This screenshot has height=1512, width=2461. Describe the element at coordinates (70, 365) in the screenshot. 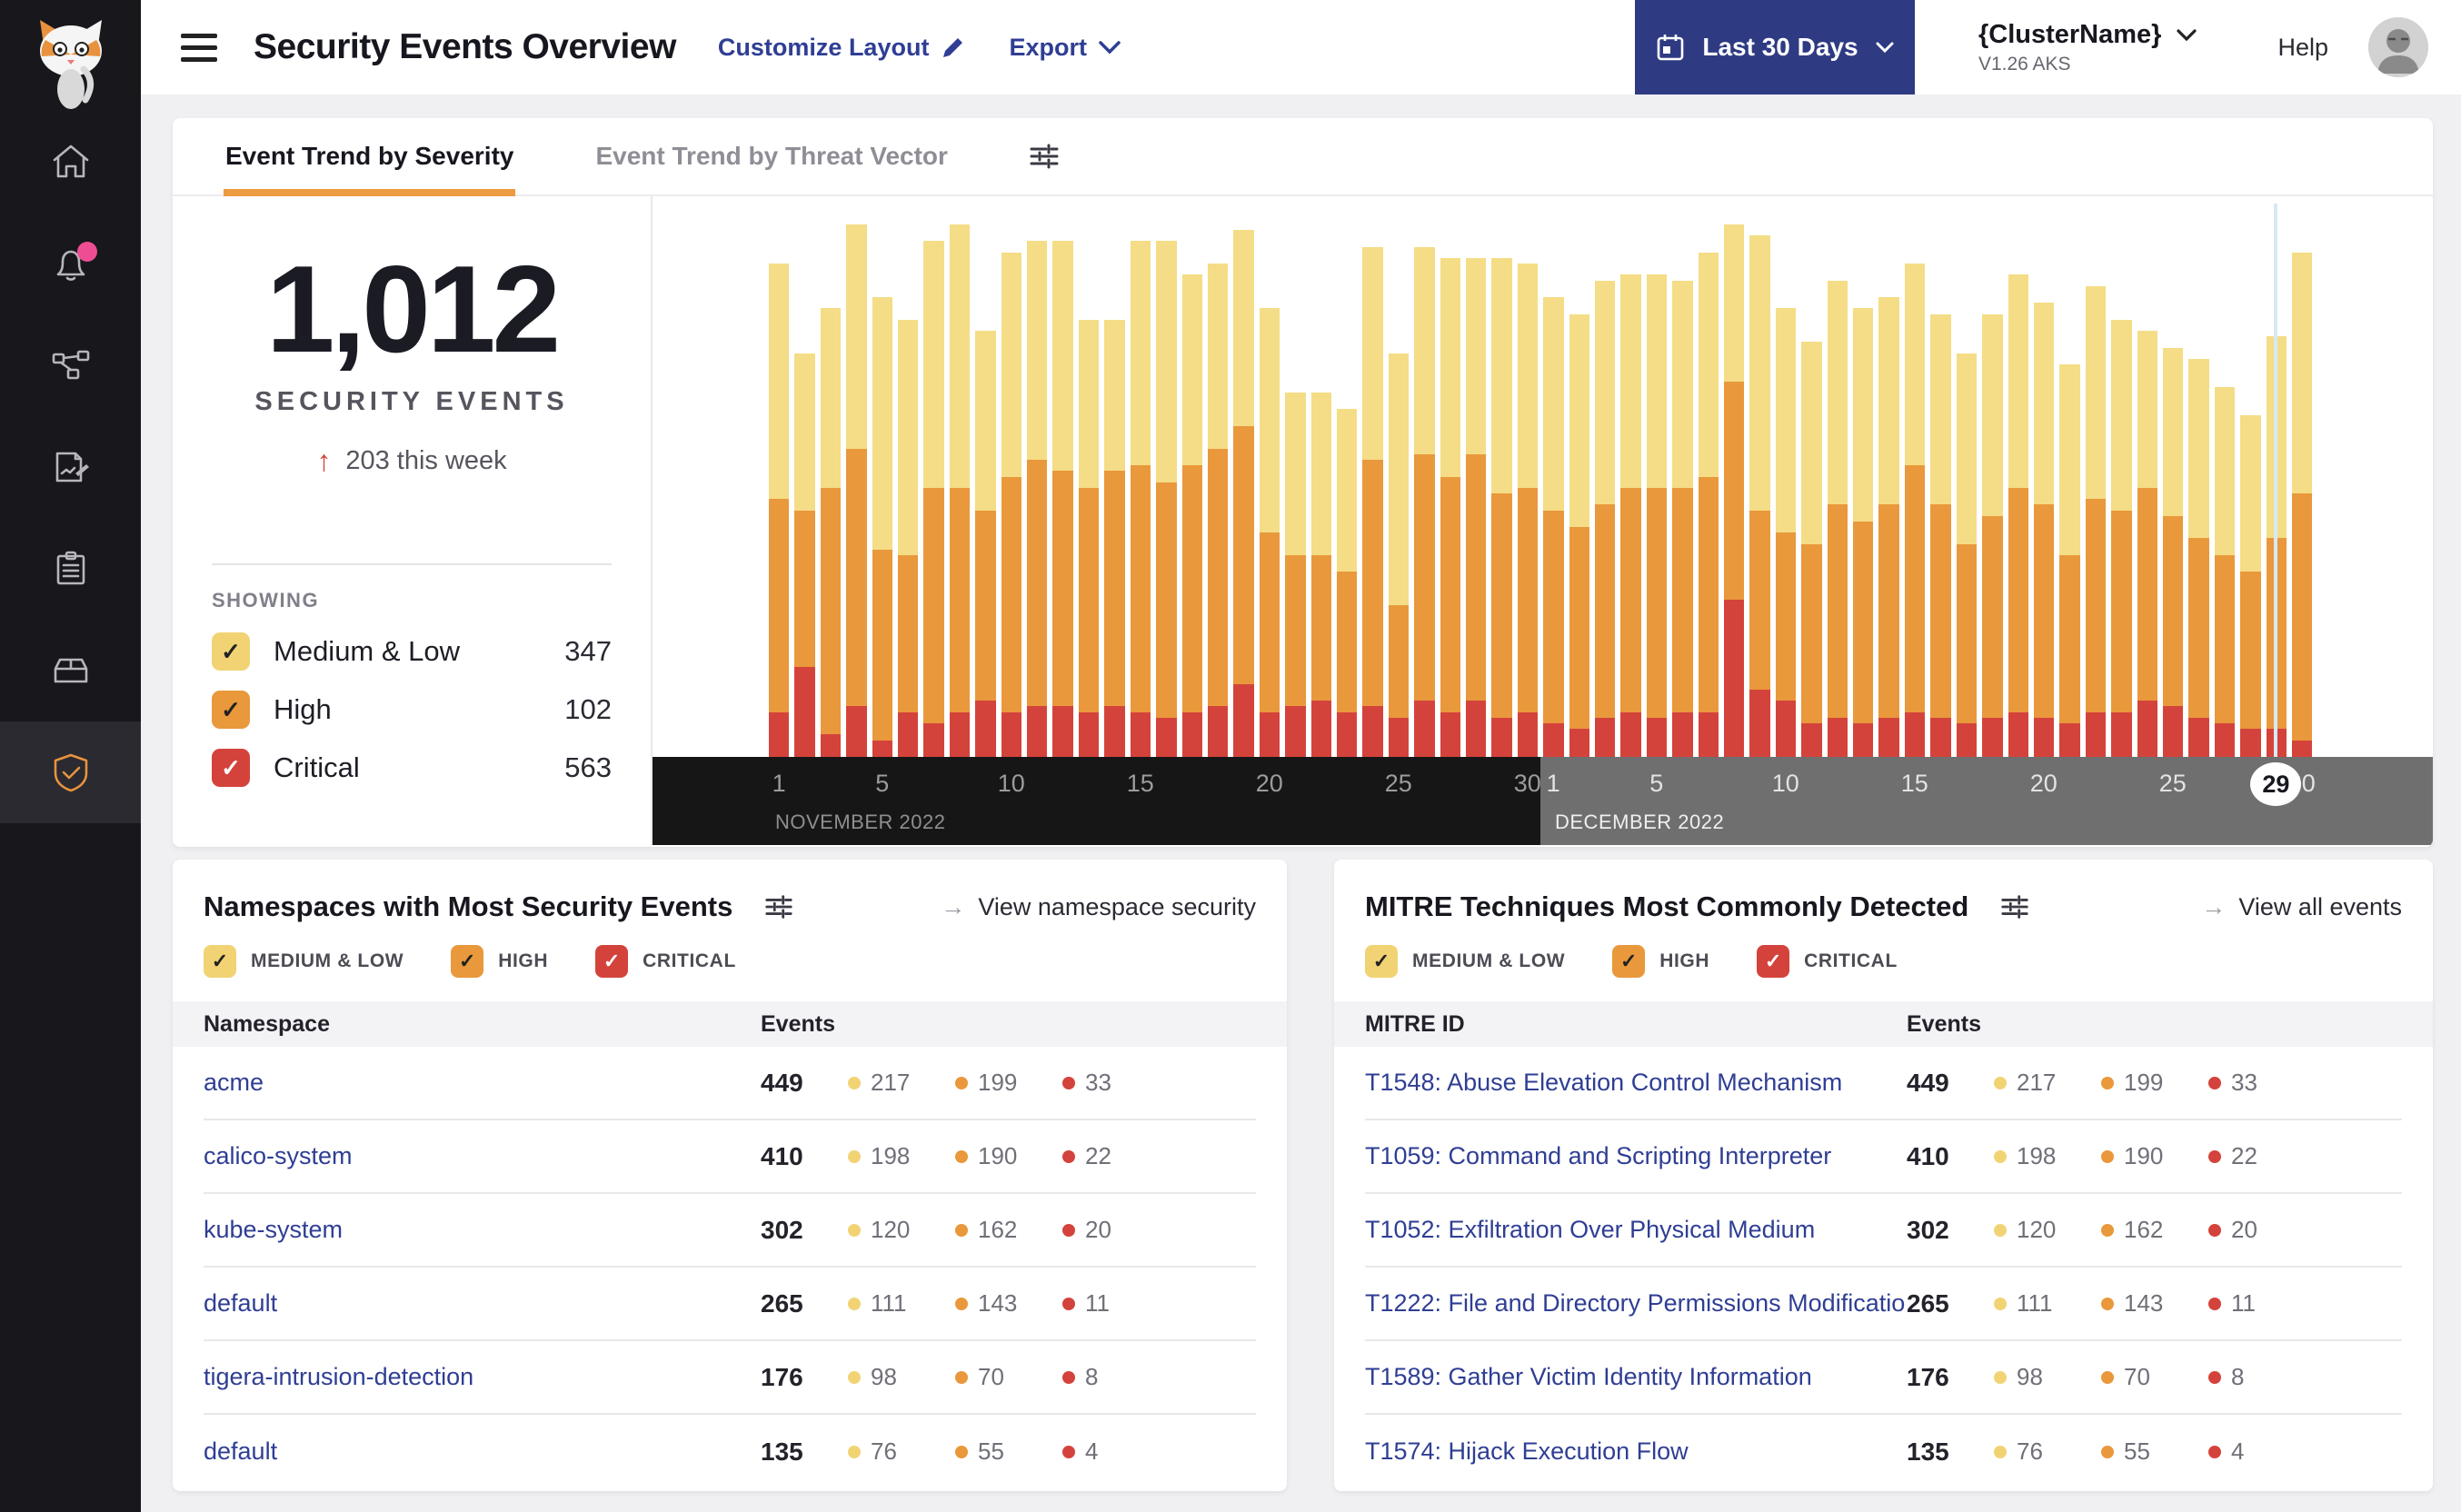

I see `sidebar-item-service-graph` at that location.